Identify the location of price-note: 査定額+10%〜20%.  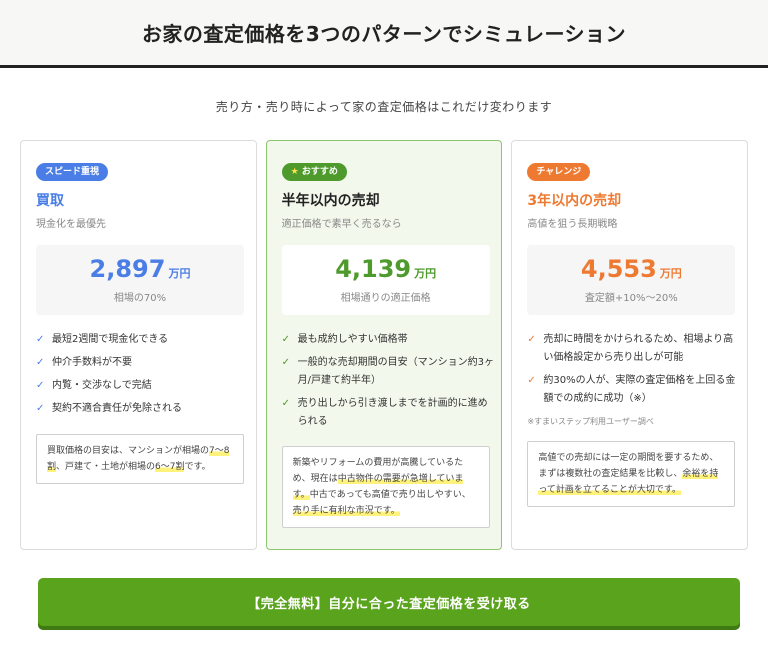
(631, 298).